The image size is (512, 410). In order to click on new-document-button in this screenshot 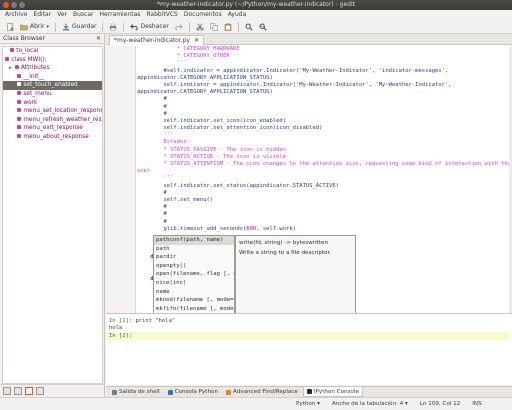, I will do `click(10, 27)`.